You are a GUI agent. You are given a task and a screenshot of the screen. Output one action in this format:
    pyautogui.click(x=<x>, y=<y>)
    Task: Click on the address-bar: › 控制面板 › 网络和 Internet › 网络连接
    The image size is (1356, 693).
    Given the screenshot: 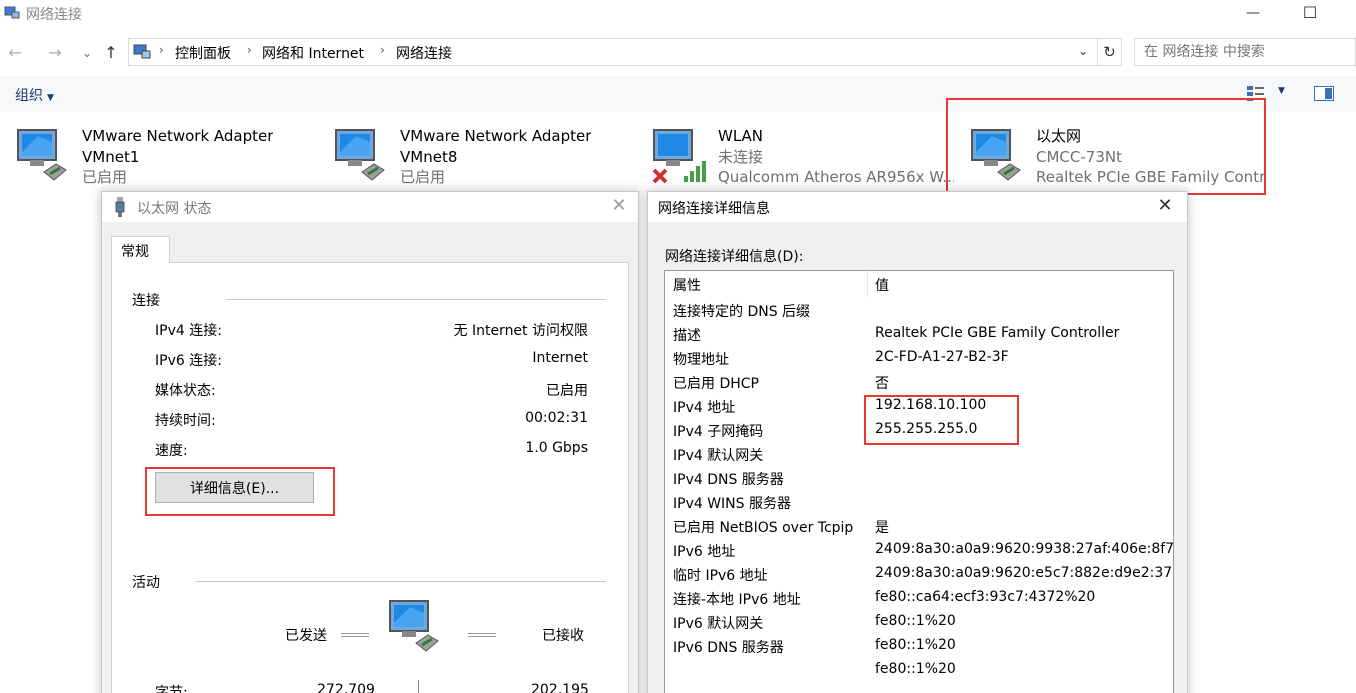 What is the action you would take?
    pyautogui.click(x=613, y=52)
    